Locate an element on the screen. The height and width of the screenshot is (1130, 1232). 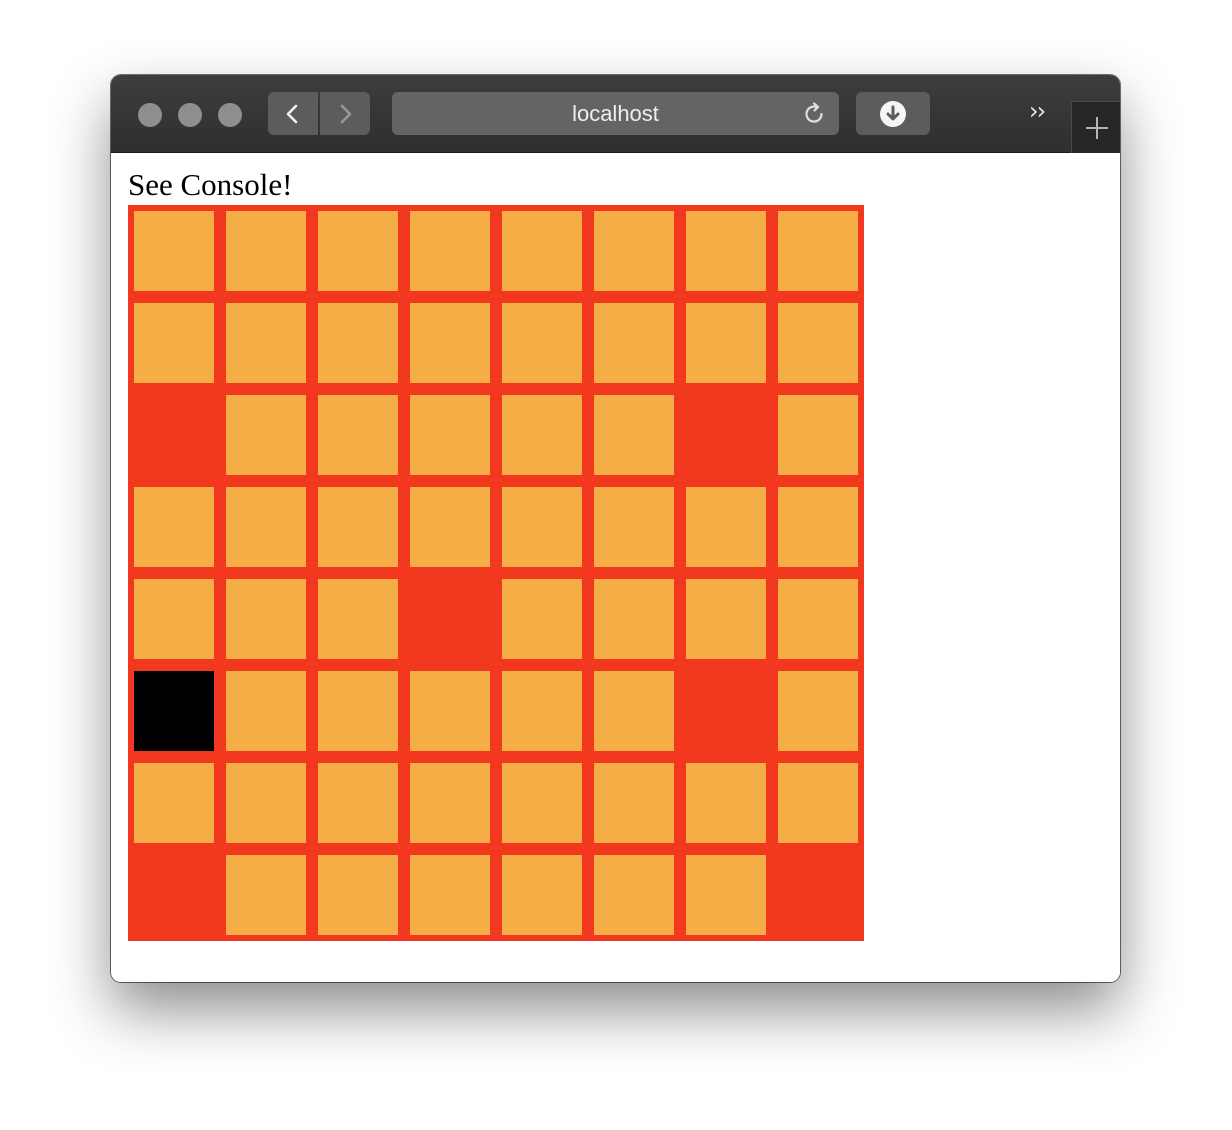
plus-icon is located at coordinates (1096, 127).